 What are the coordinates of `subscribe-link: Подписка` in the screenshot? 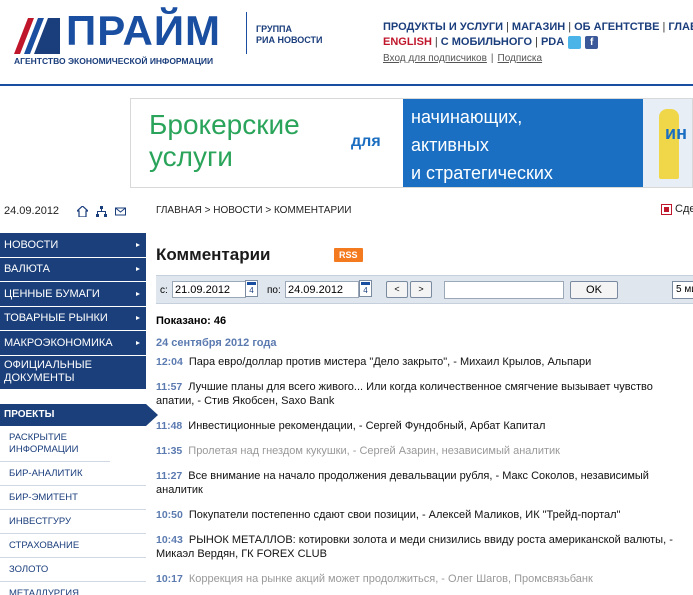 It's located at (520, 58).